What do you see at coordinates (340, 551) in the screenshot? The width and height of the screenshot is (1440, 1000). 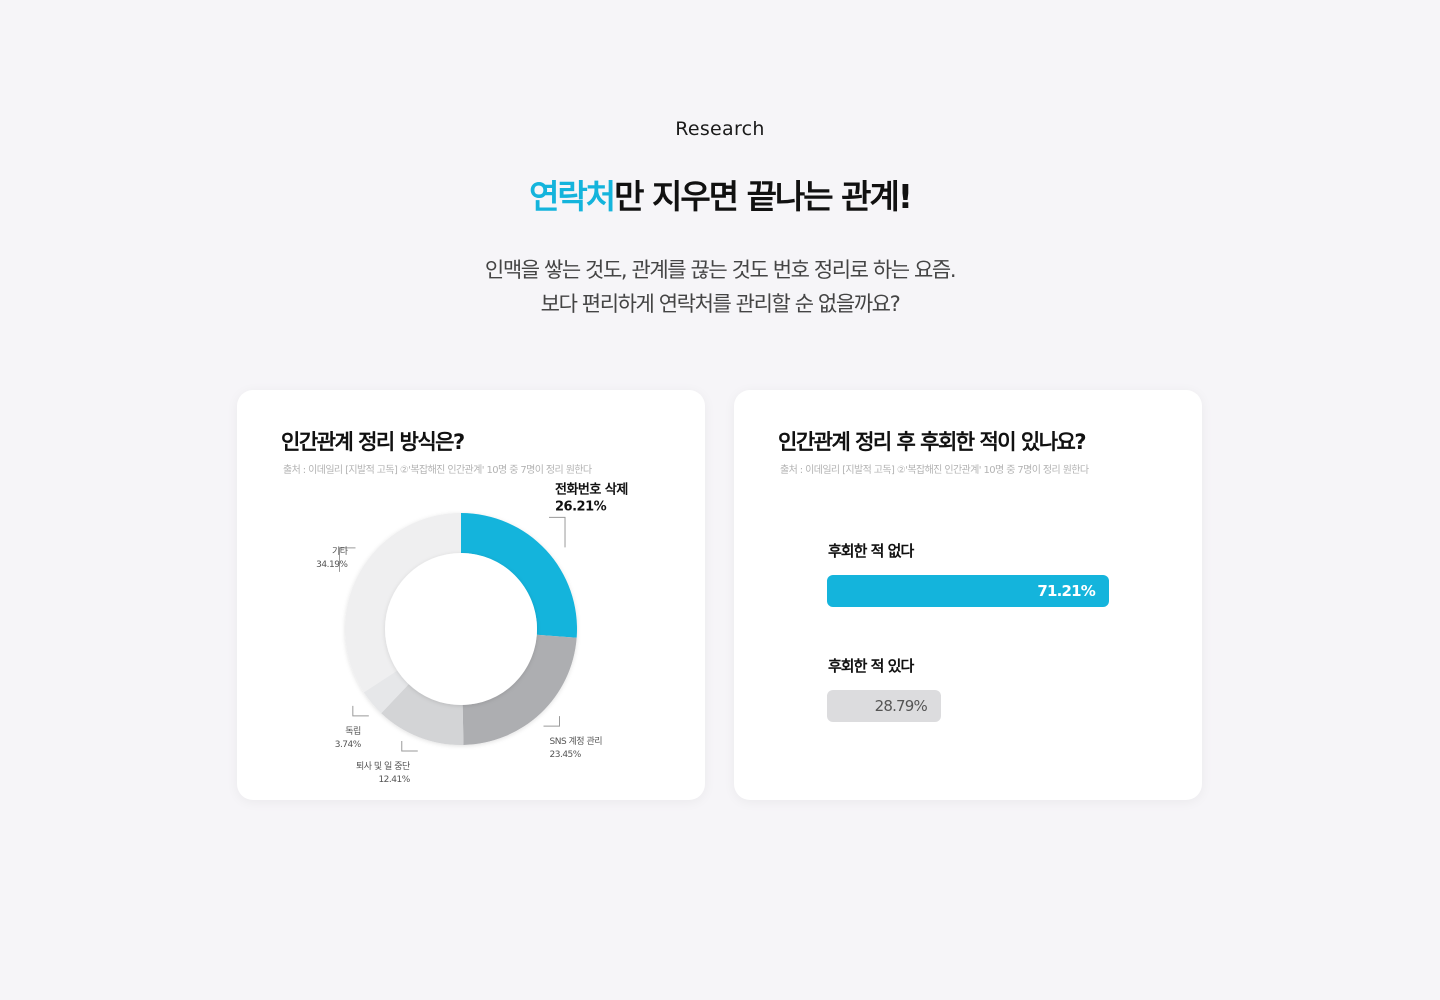 I see `slice-label: 기타` at bounding box center [340, 551].